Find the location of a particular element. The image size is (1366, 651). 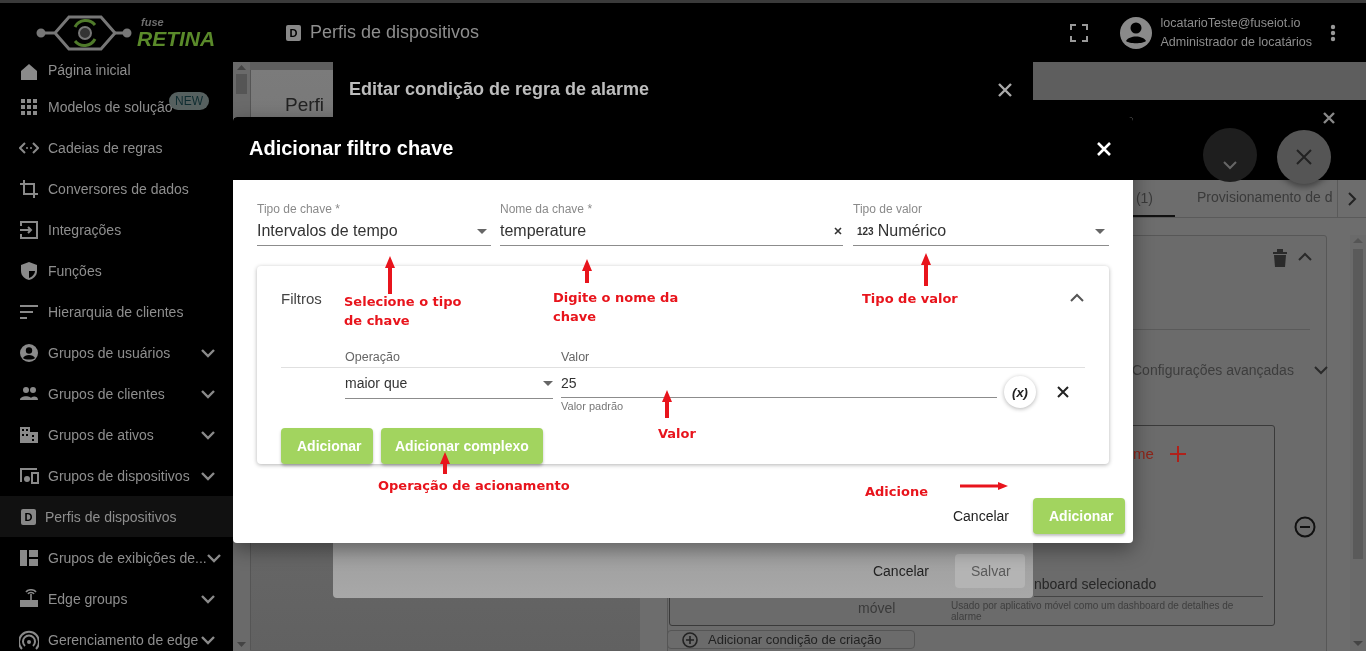

field-label: Tipo de valor is located at coordinates (888, 209).